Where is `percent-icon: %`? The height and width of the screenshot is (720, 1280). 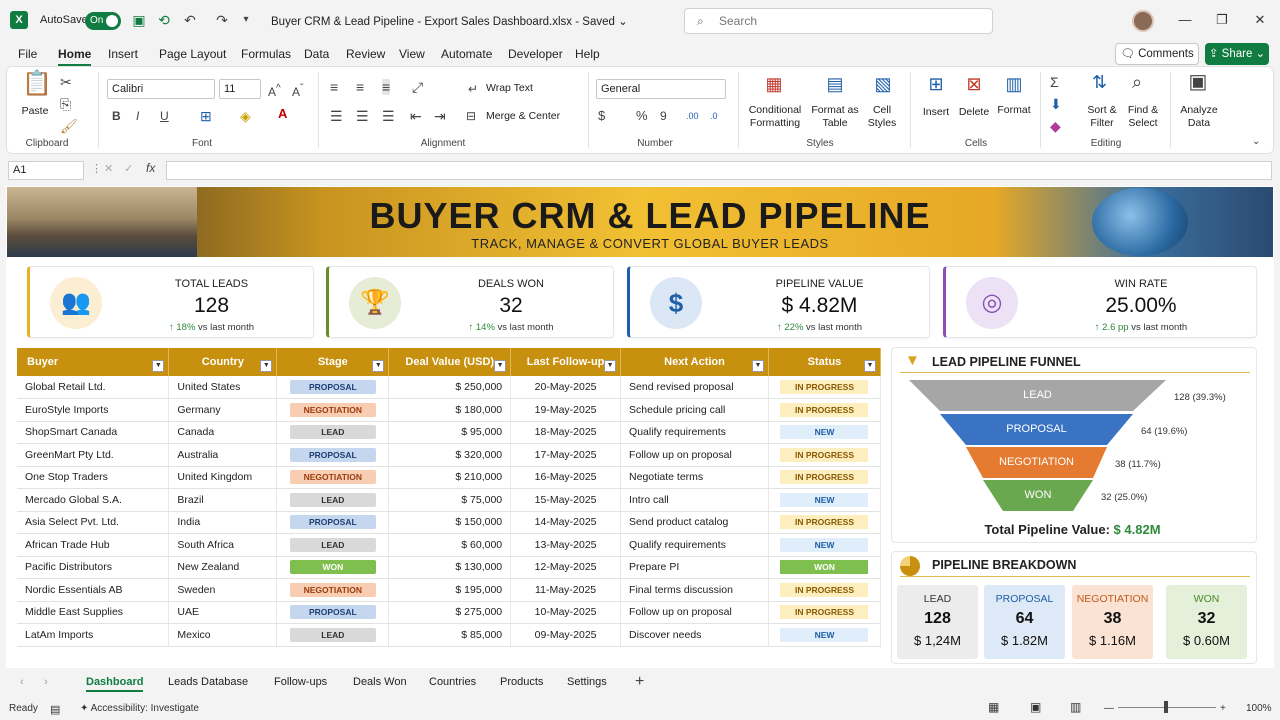 percent-icon: % is located at coordinates (642, 116).